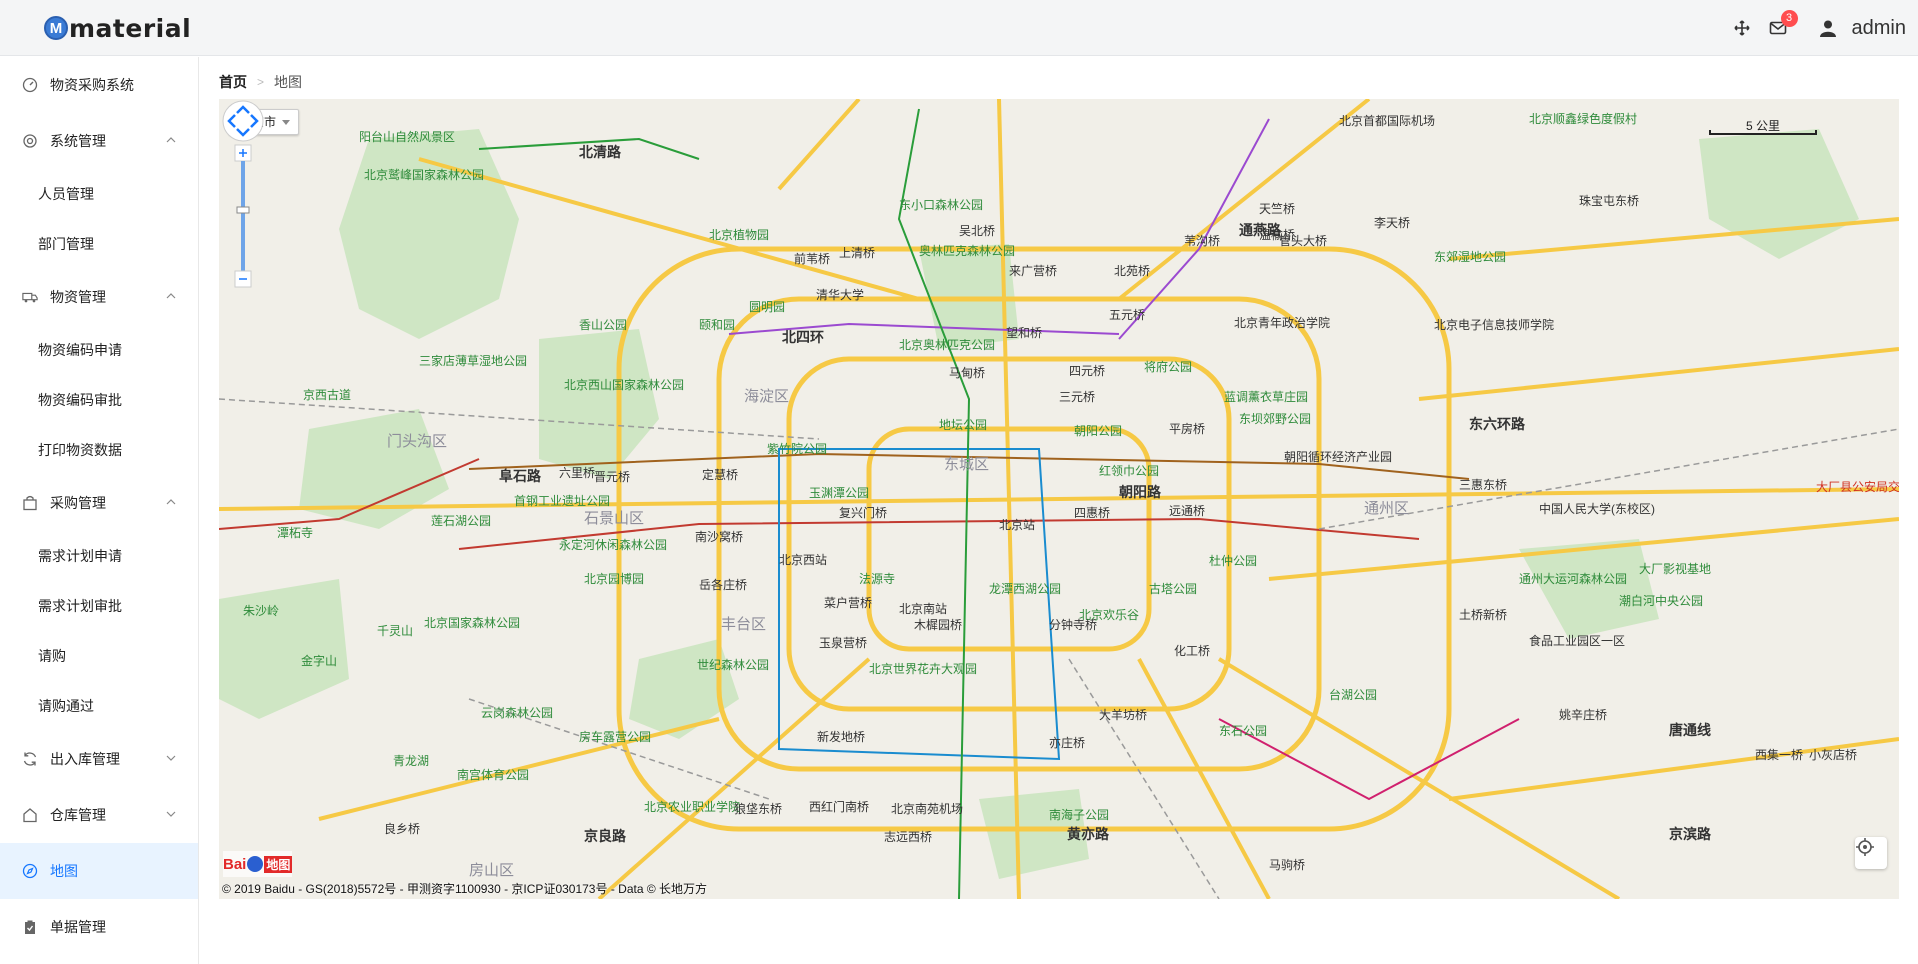 The image size is (1918, 964). I want to click on place-label: 志远西桥, so click(908, 837).